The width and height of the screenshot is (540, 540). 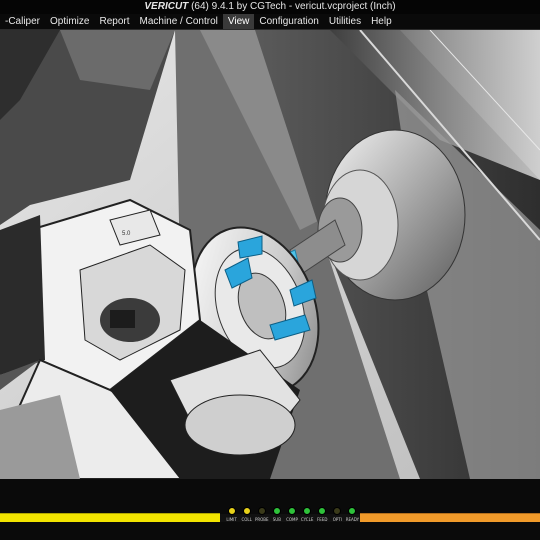 What do you see at coordinates (261, 520) in the screenshot?
I see `led-probe: PROBE` at bounding box center [261, 520].